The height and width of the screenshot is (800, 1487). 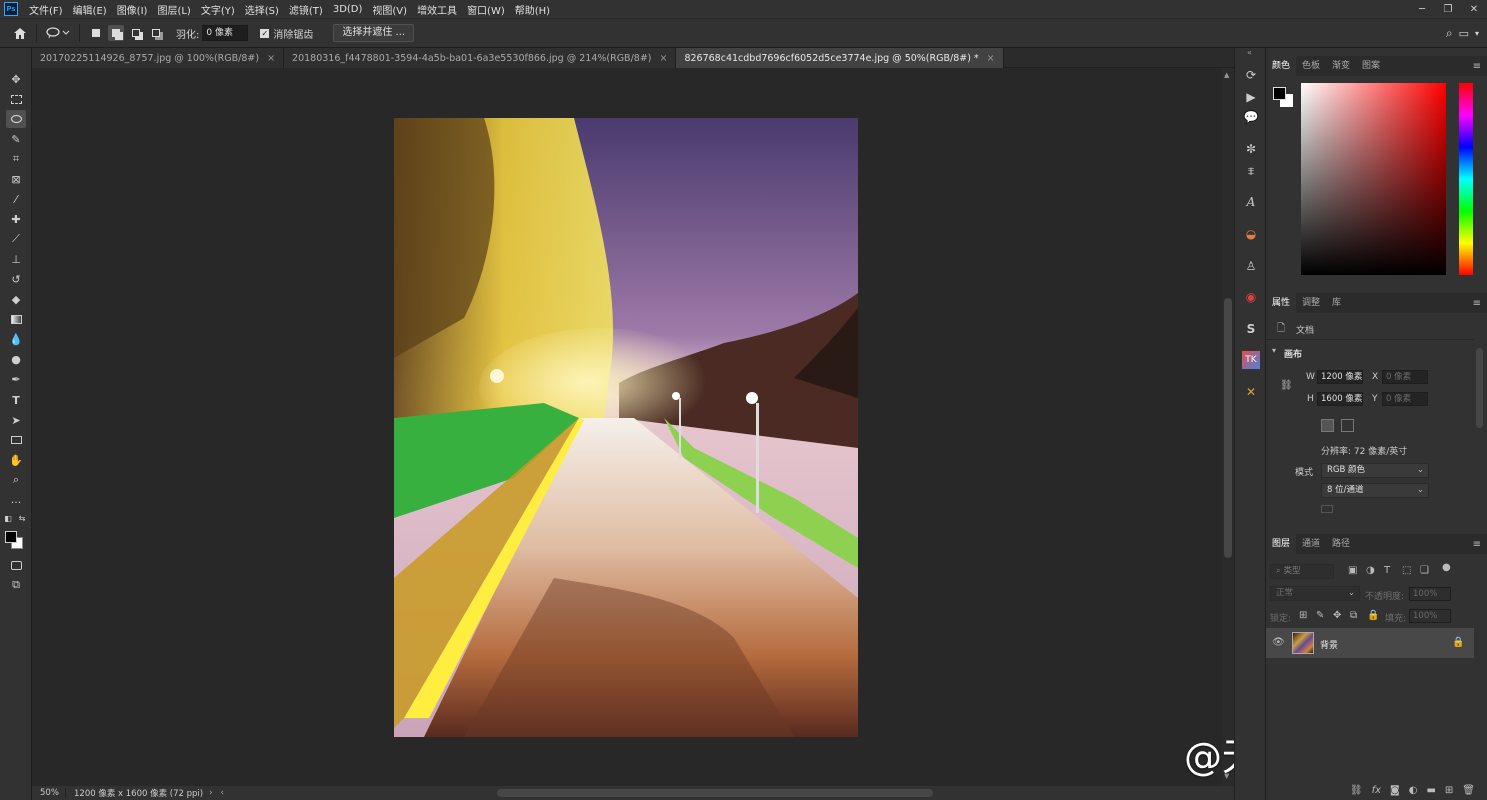 What do you see at coordinates (1373, 179) in the screenshot?
I see `color-field` at bounding box center [1373, 179].